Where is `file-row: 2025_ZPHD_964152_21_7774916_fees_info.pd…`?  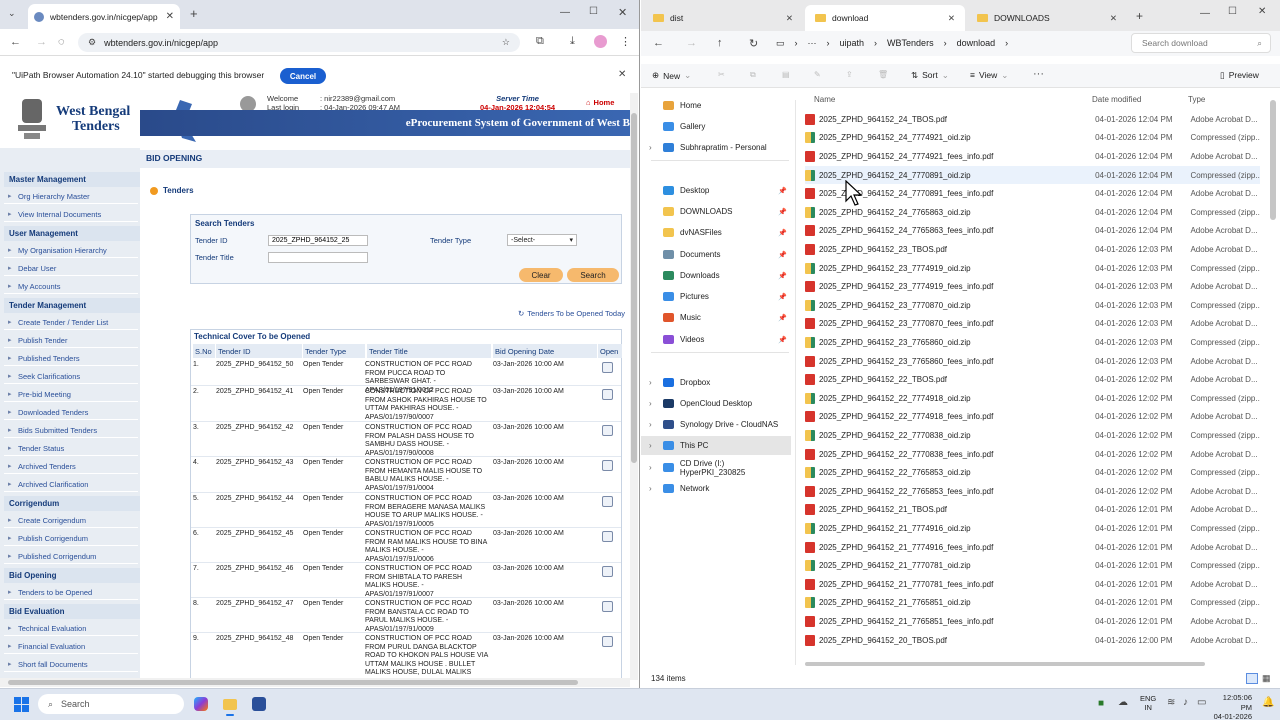 file-row: 2025_ZPHD_964152_21_7774916_fees_info.pd… is located at coordinates (1032, 547).